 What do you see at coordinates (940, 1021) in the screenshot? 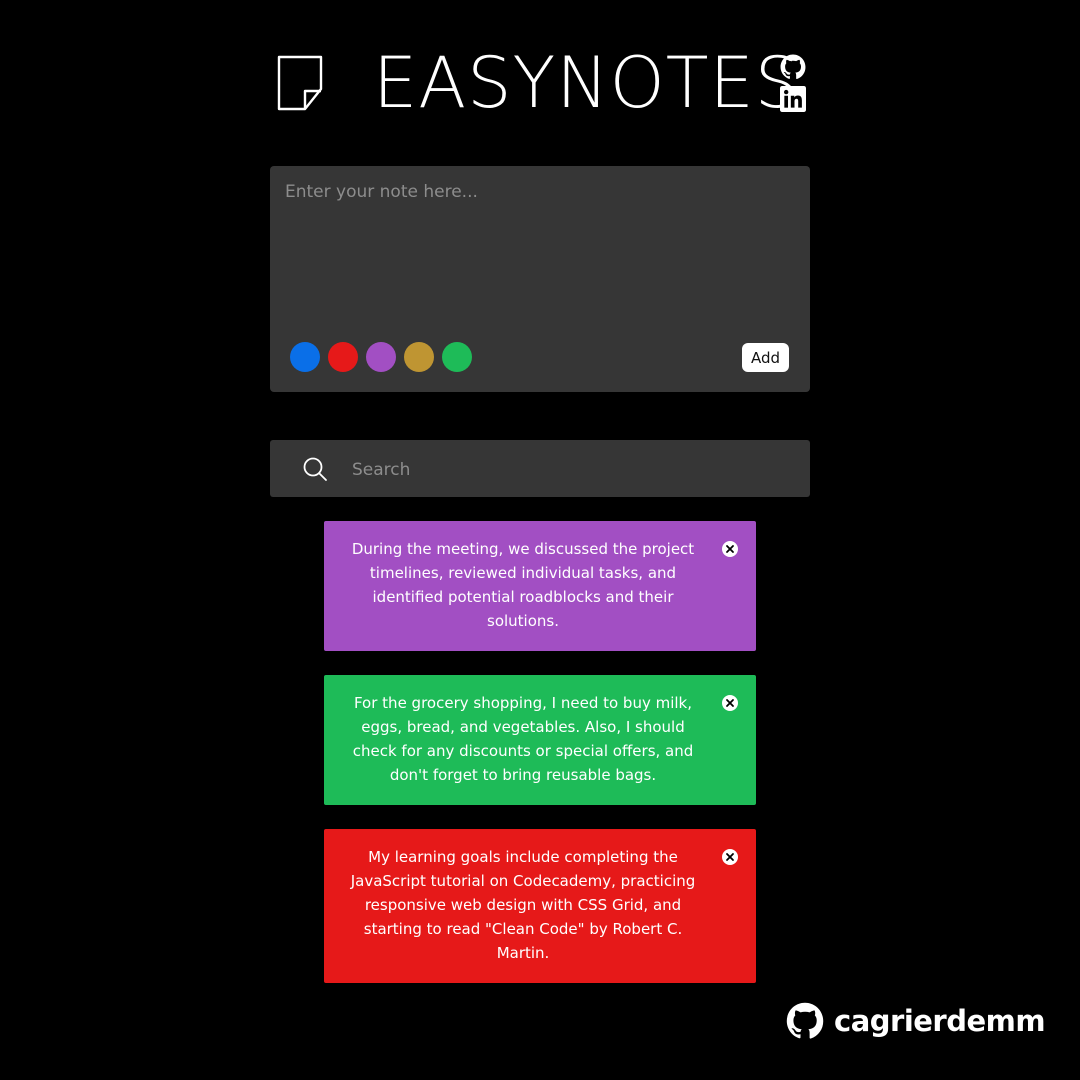
I see `footer-username: cagrierdemm` at bounding box center [940, 1021].